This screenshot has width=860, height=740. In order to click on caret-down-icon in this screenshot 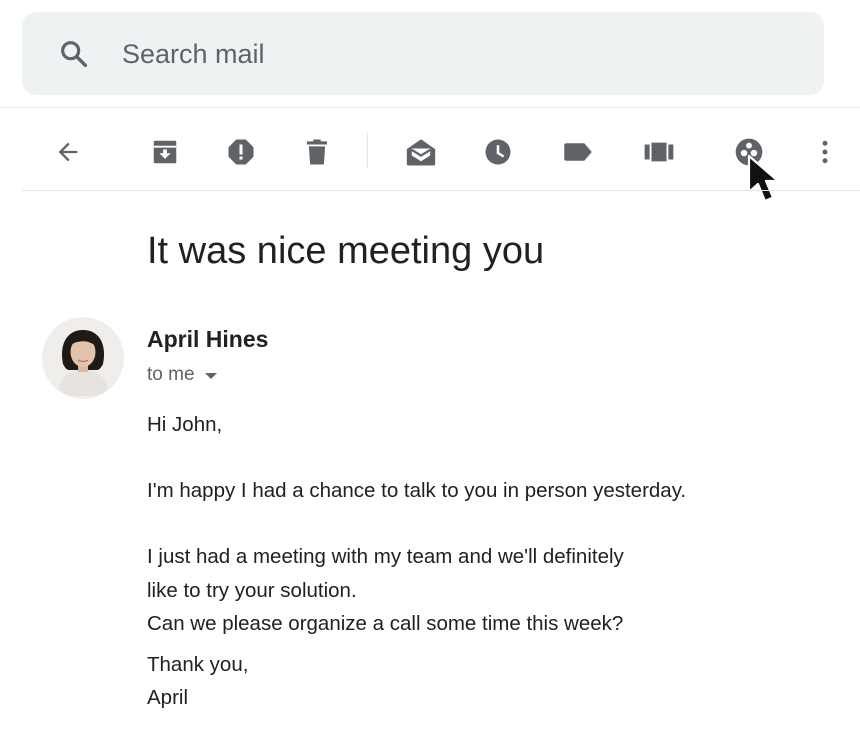, I will do `click(210, 376)`.